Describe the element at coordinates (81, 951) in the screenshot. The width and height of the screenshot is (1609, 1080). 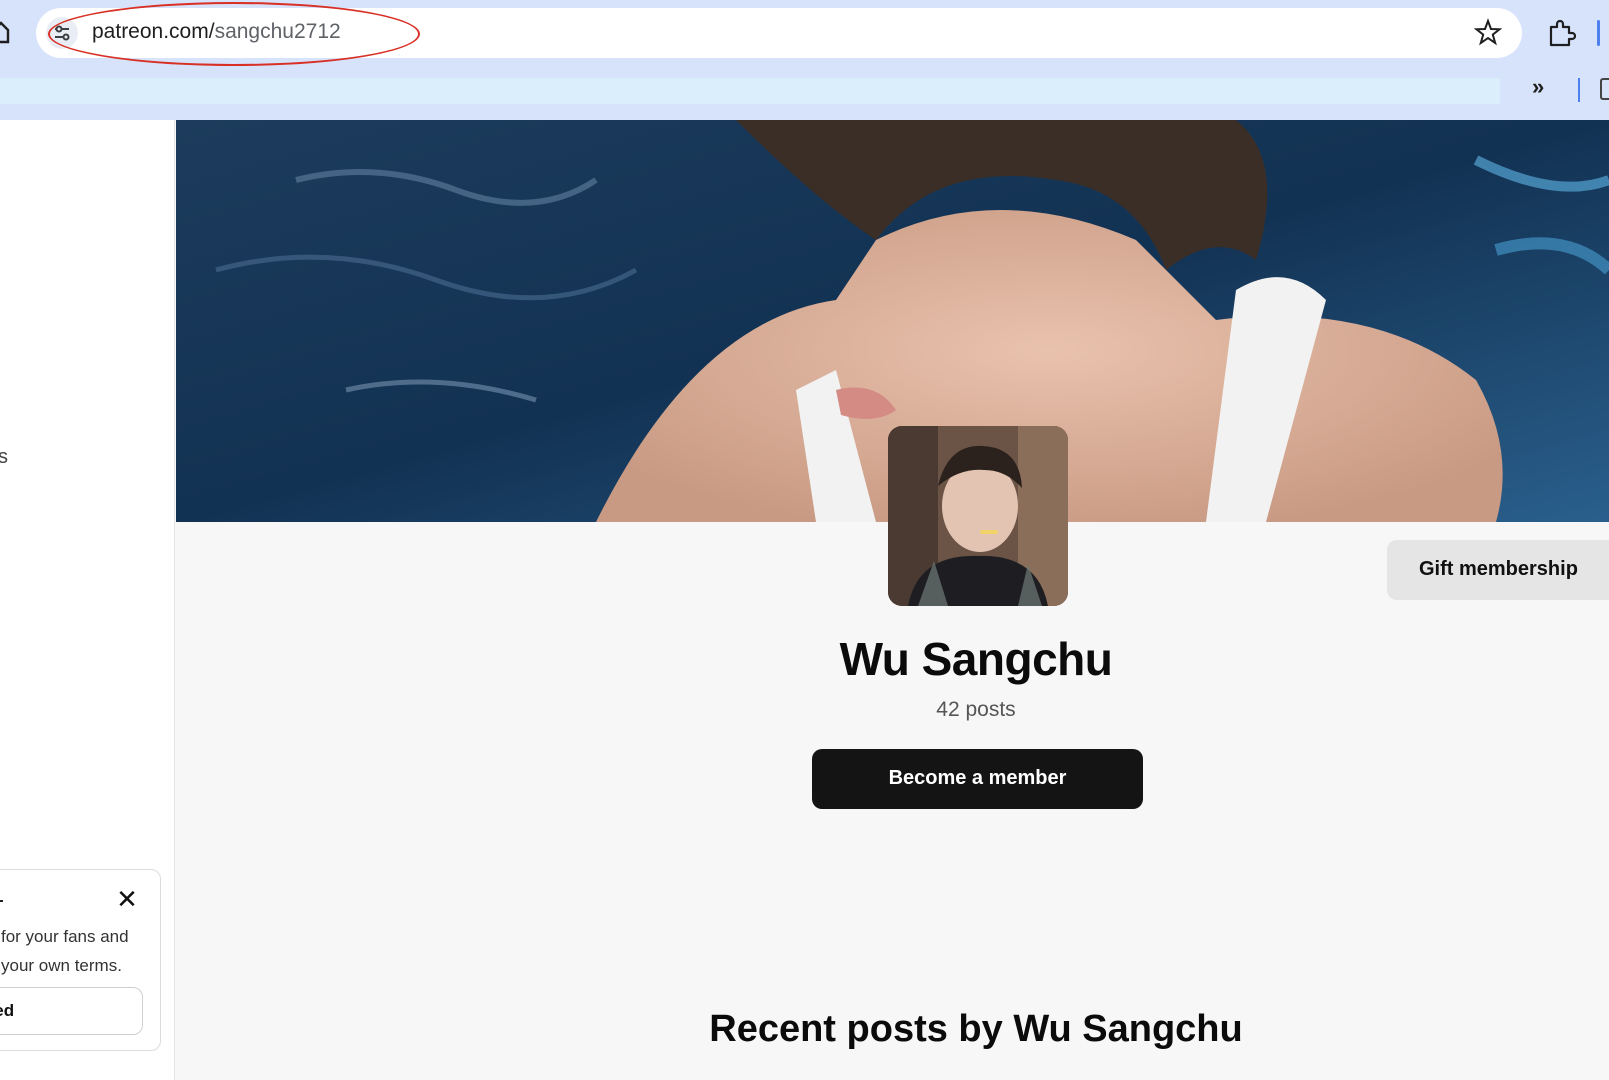
I see `promo-text: for your fans and your own terms.` at that location.